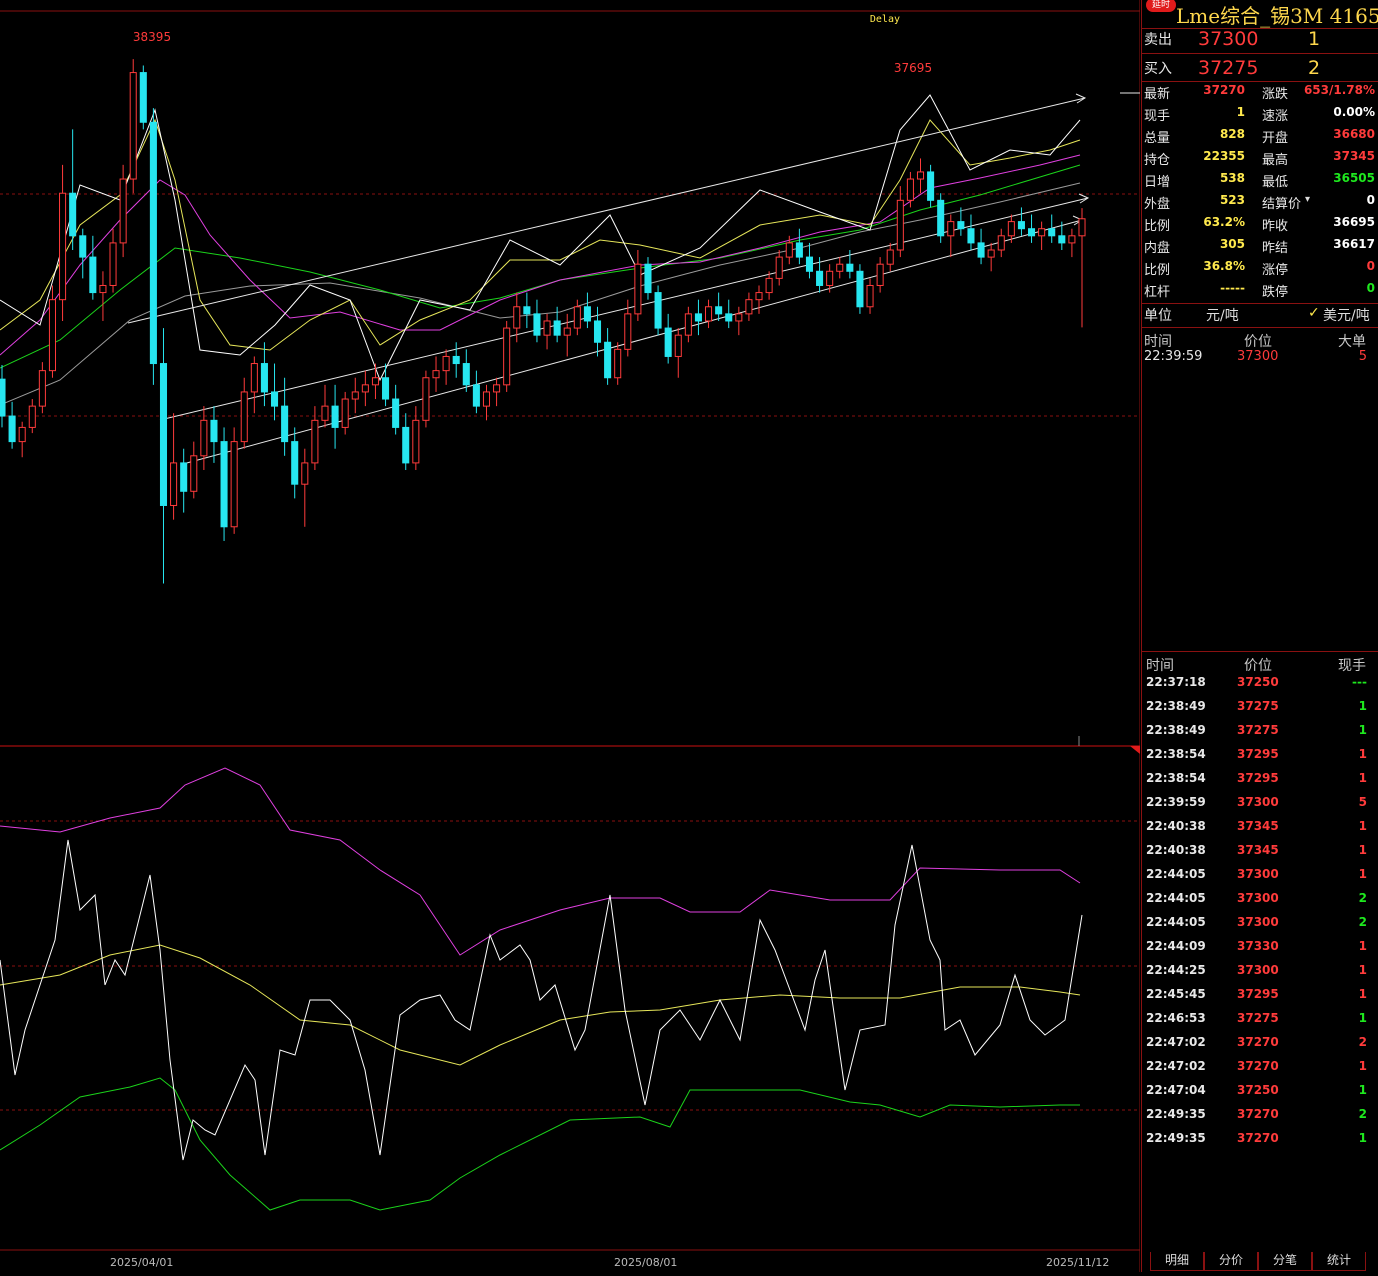 Image resolution: width=1378 pixels, height=1276 pixels. What do you see at coordinates (1352, 342) in the screenshot?
I see `big-order-header-vol: 大单` at bounding box center [1352, 342].